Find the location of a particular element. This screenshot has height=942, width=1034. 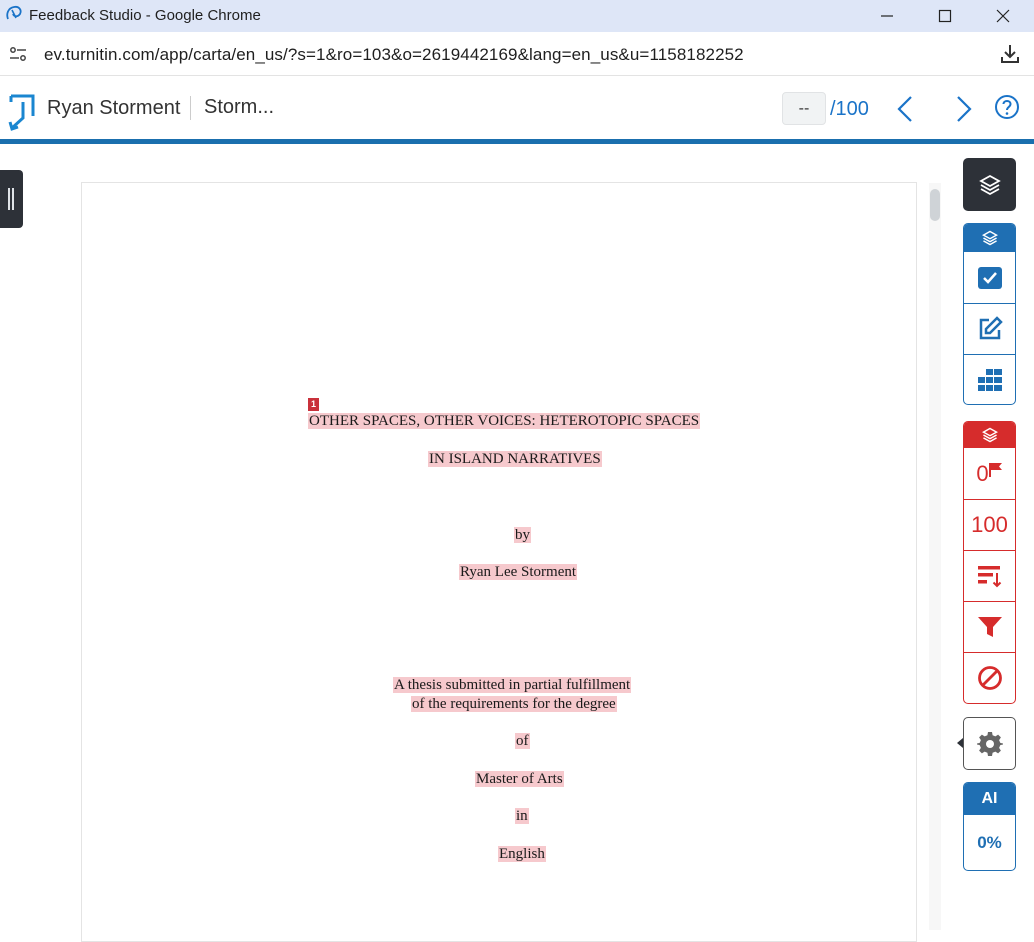

next-paper-button is located at coordinates (963, 109).